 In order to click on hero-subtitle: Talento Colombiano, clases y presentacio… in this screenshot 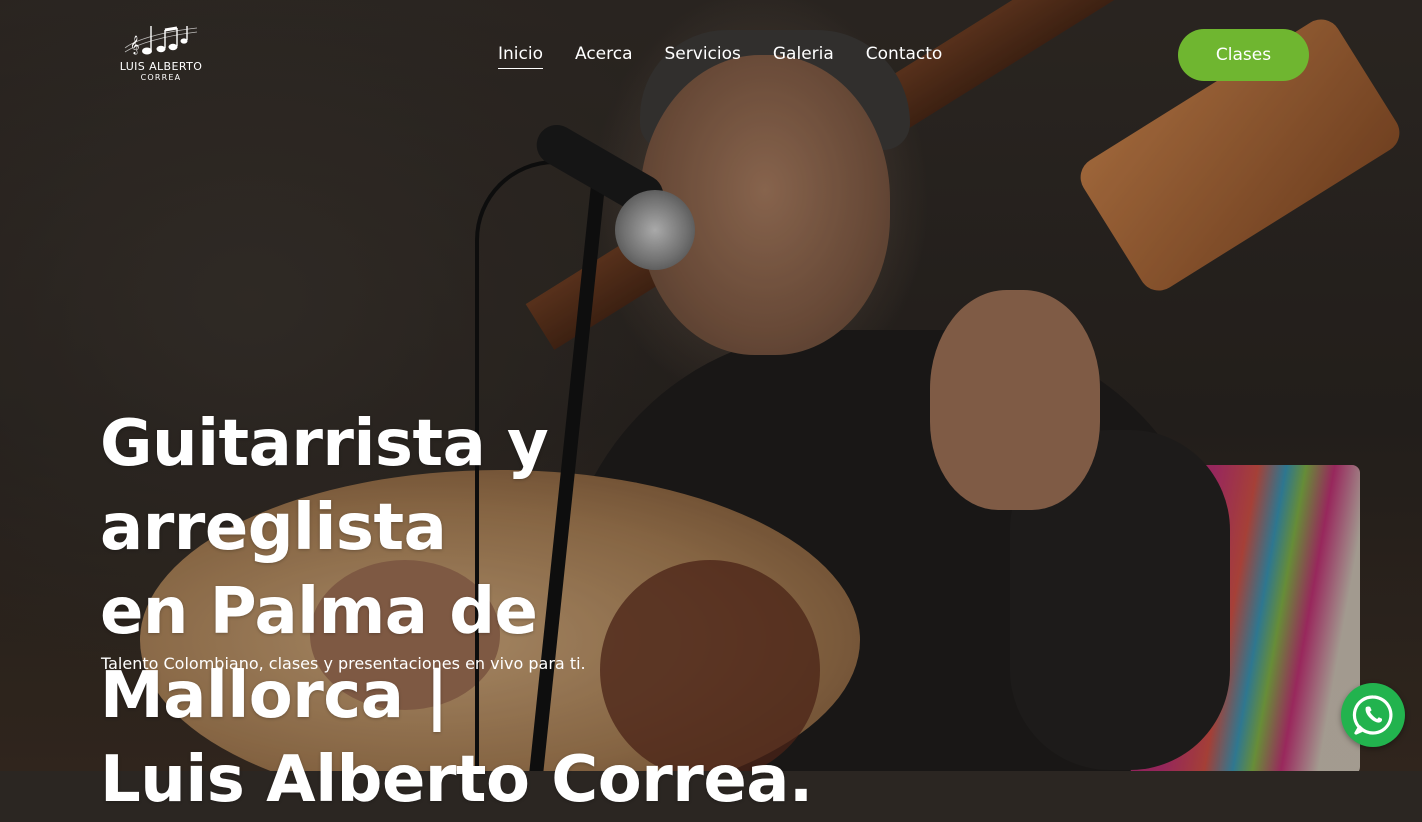, I will do `click(343, 663)`.